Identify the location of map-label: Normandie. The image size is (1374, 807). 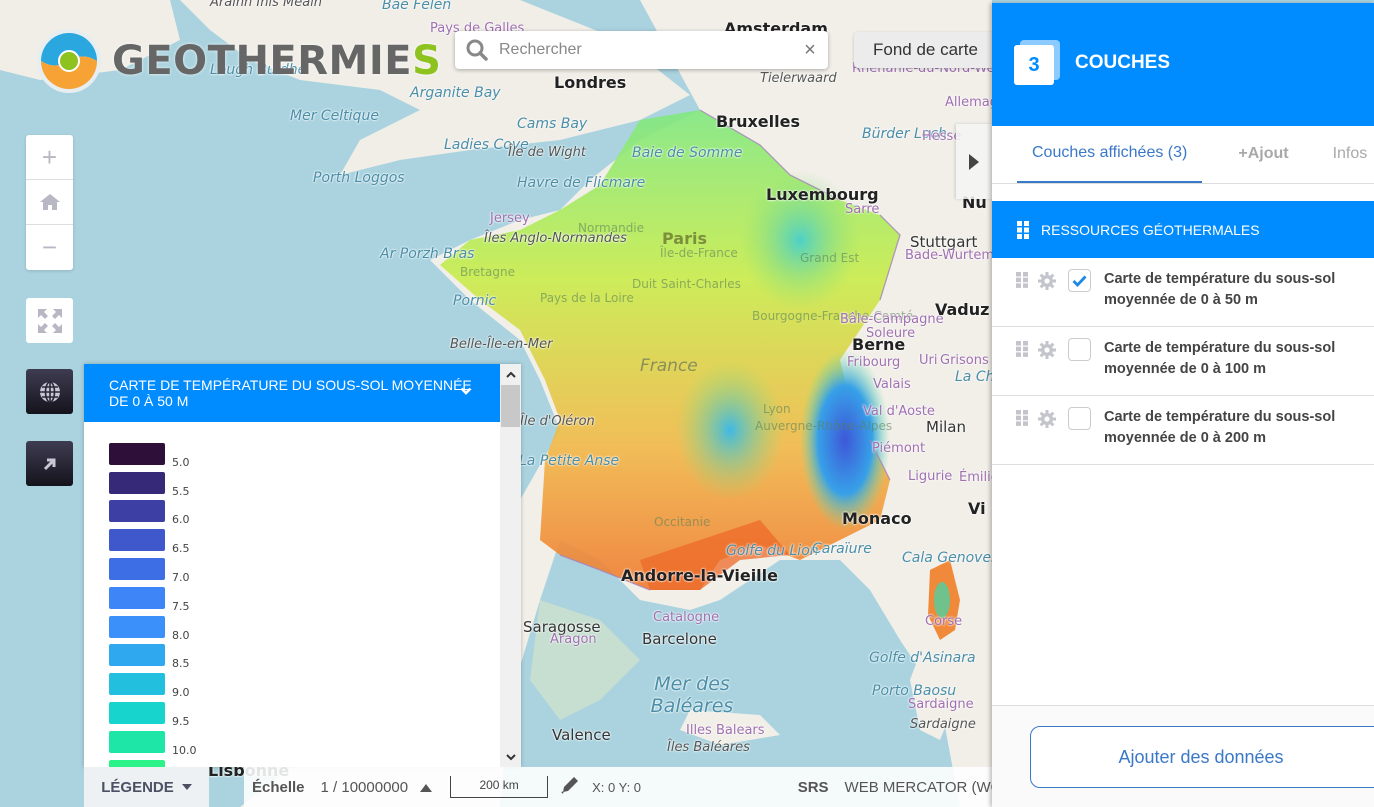
(611, 228).